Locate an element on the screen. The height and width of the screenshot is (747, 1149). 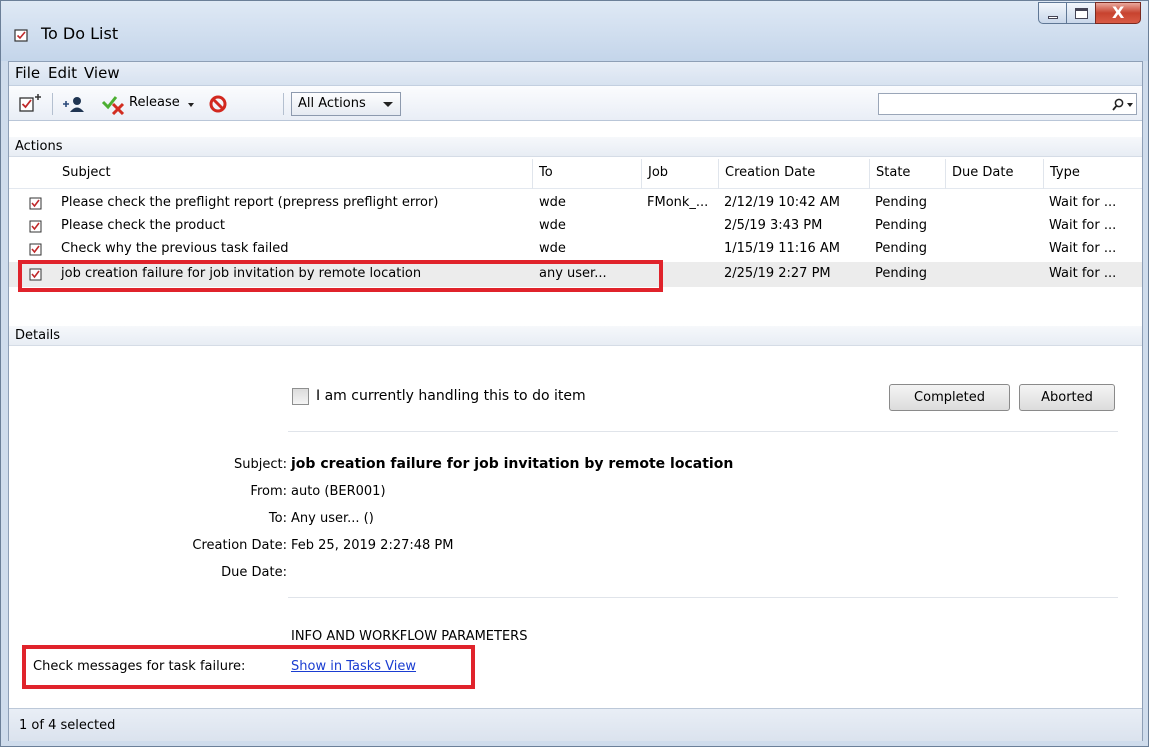
to-label: To: is located at coordinates (277, 518).